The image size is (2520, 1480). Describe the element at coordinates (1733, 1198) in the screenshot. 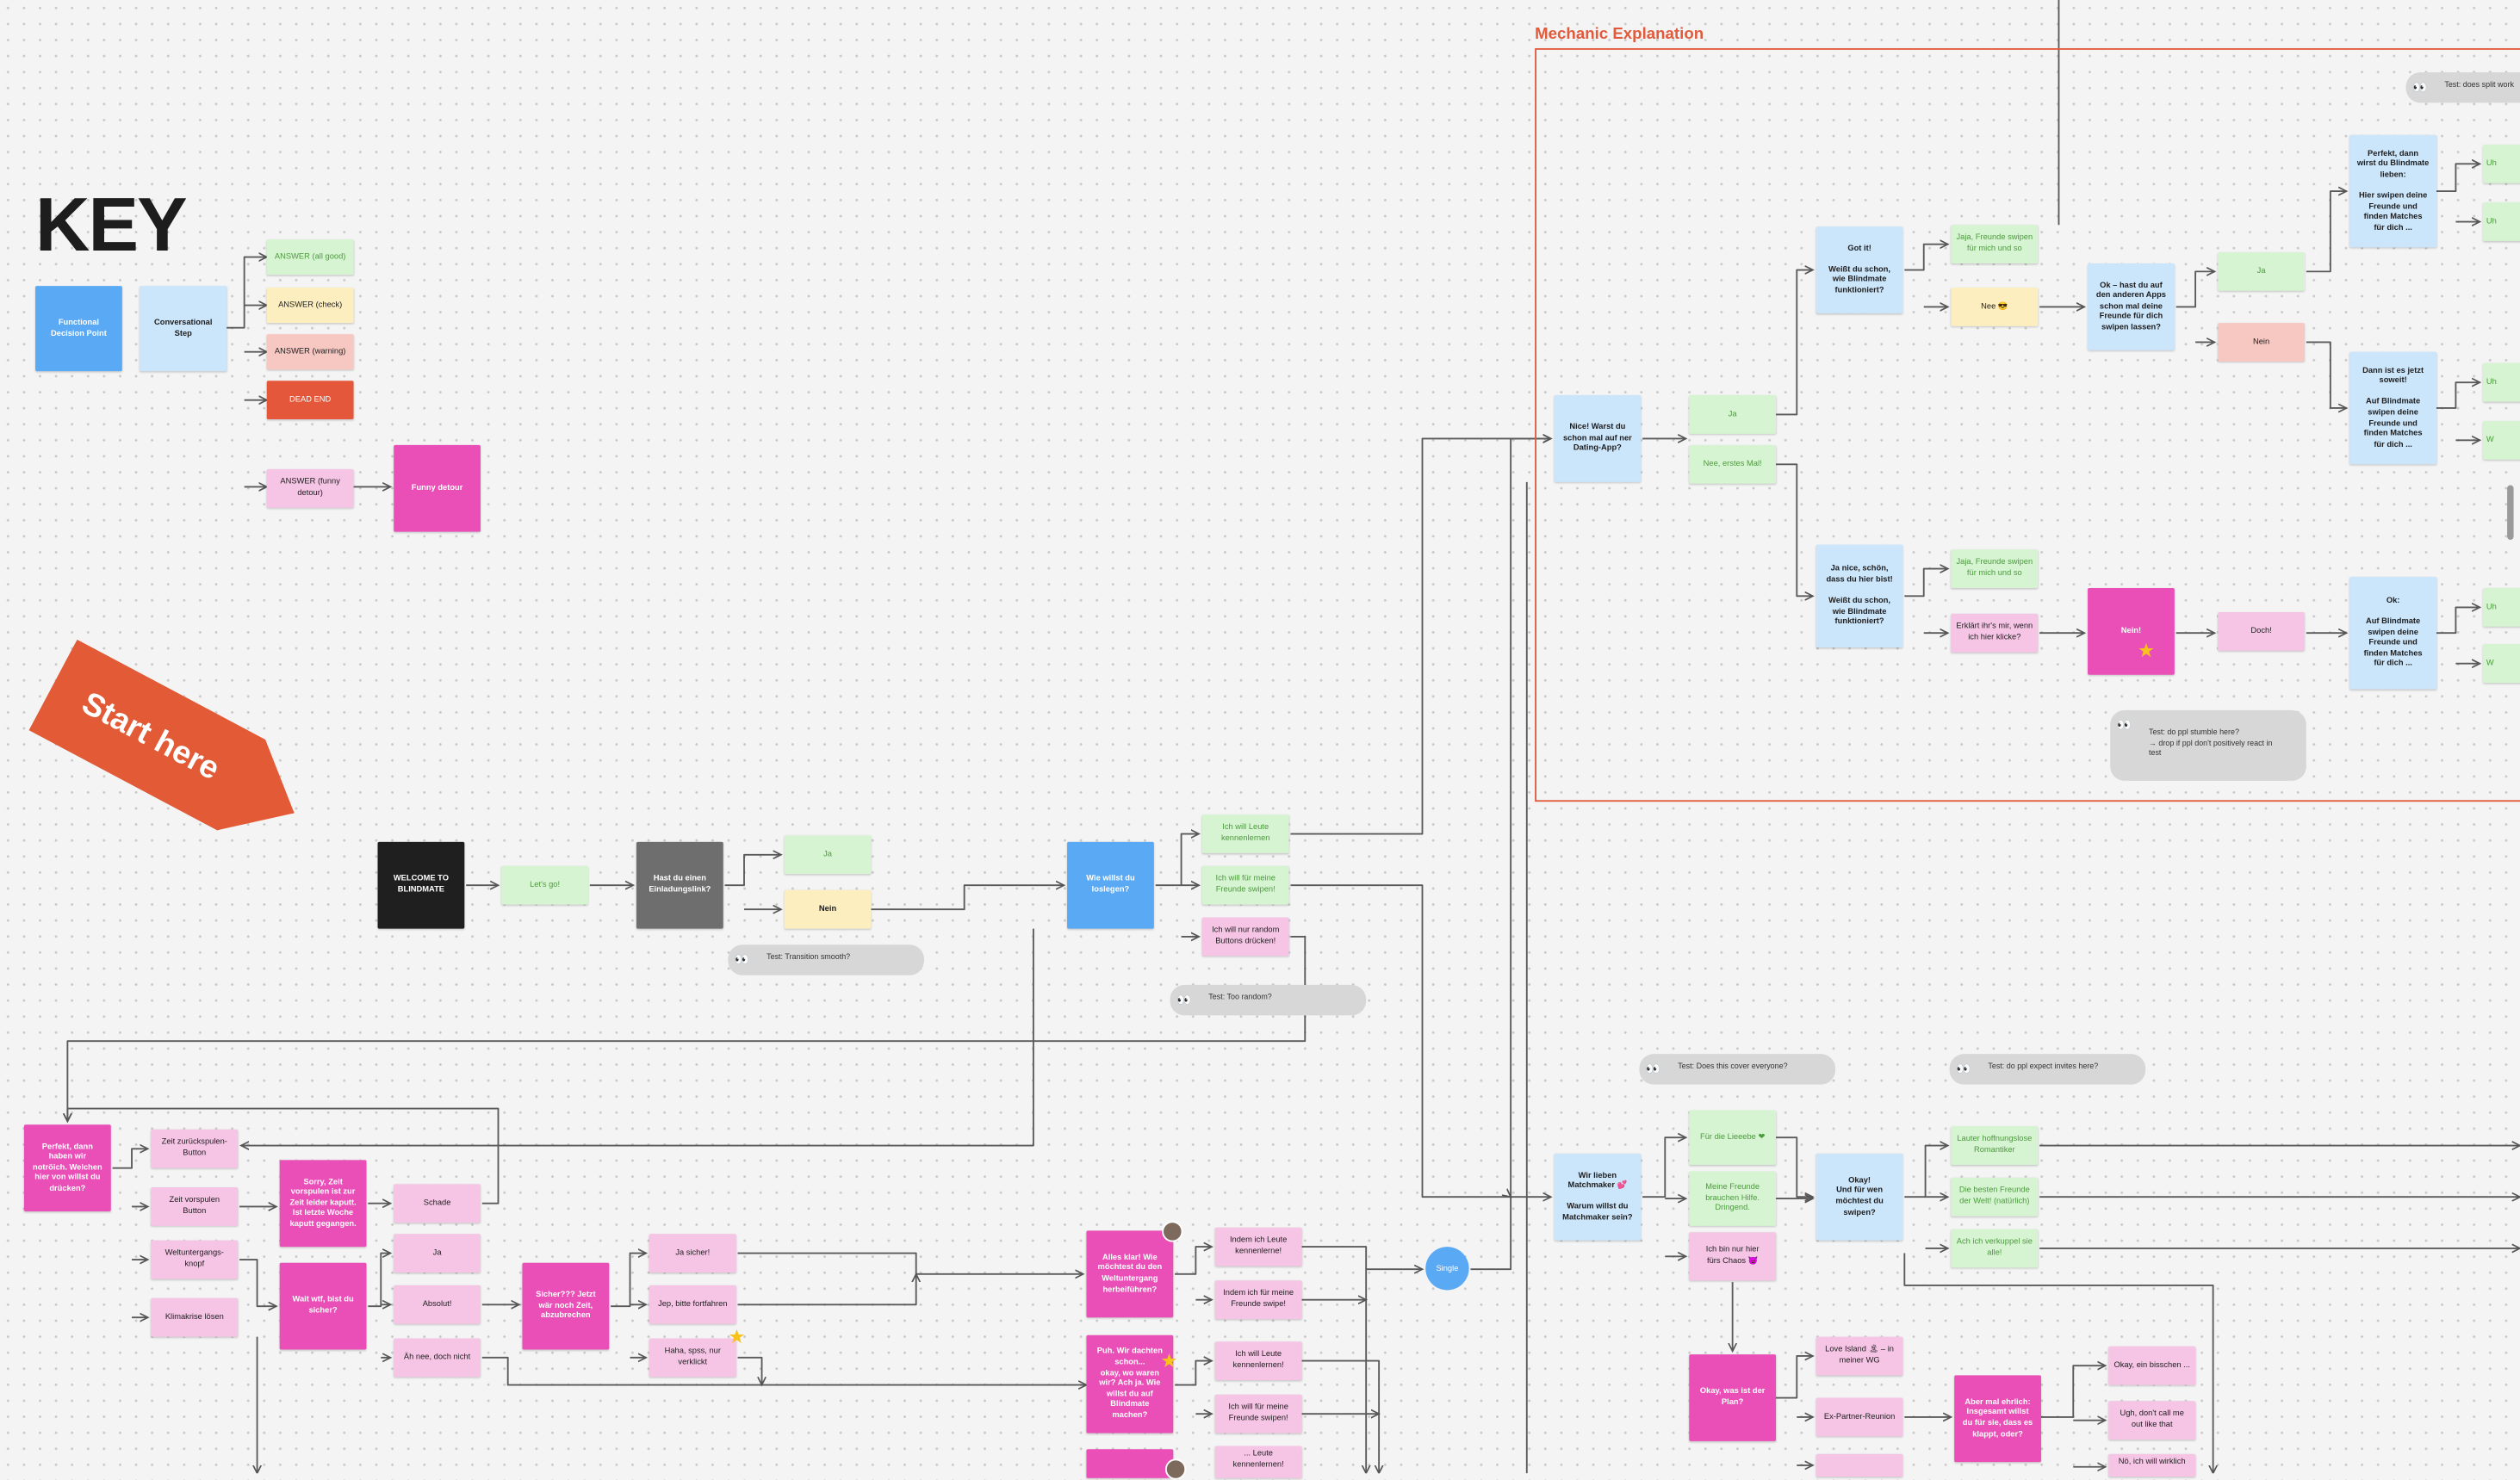

I see `friends-help-node: Meine Freunde brauchen Hilfe. Dringend.` at that location.